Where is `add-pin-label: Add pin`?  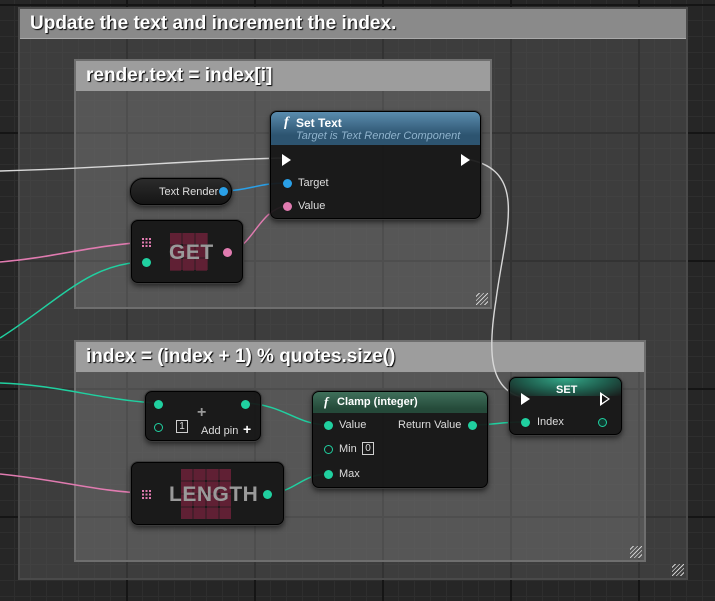 add-pin-label: Add pin is located at coordinates (219, 431).